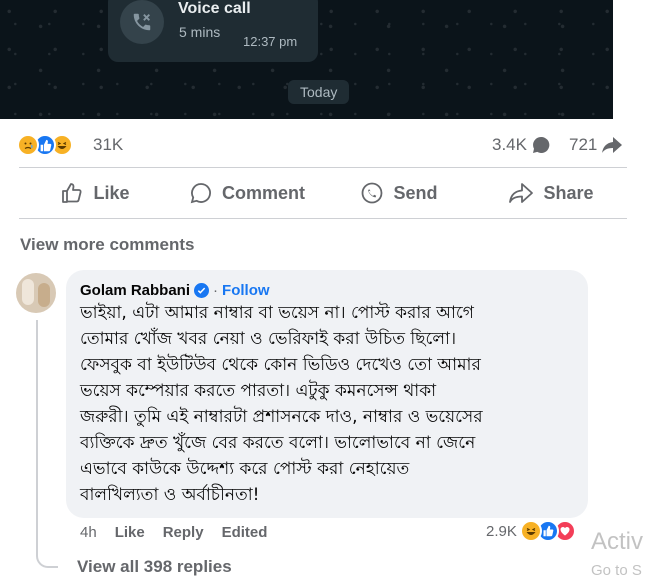 The width and height of the screenshot is (648, 579). Describe the element at coordinates (28, 145) in the screenshot. I see `sad-emoji-icon` at that location.